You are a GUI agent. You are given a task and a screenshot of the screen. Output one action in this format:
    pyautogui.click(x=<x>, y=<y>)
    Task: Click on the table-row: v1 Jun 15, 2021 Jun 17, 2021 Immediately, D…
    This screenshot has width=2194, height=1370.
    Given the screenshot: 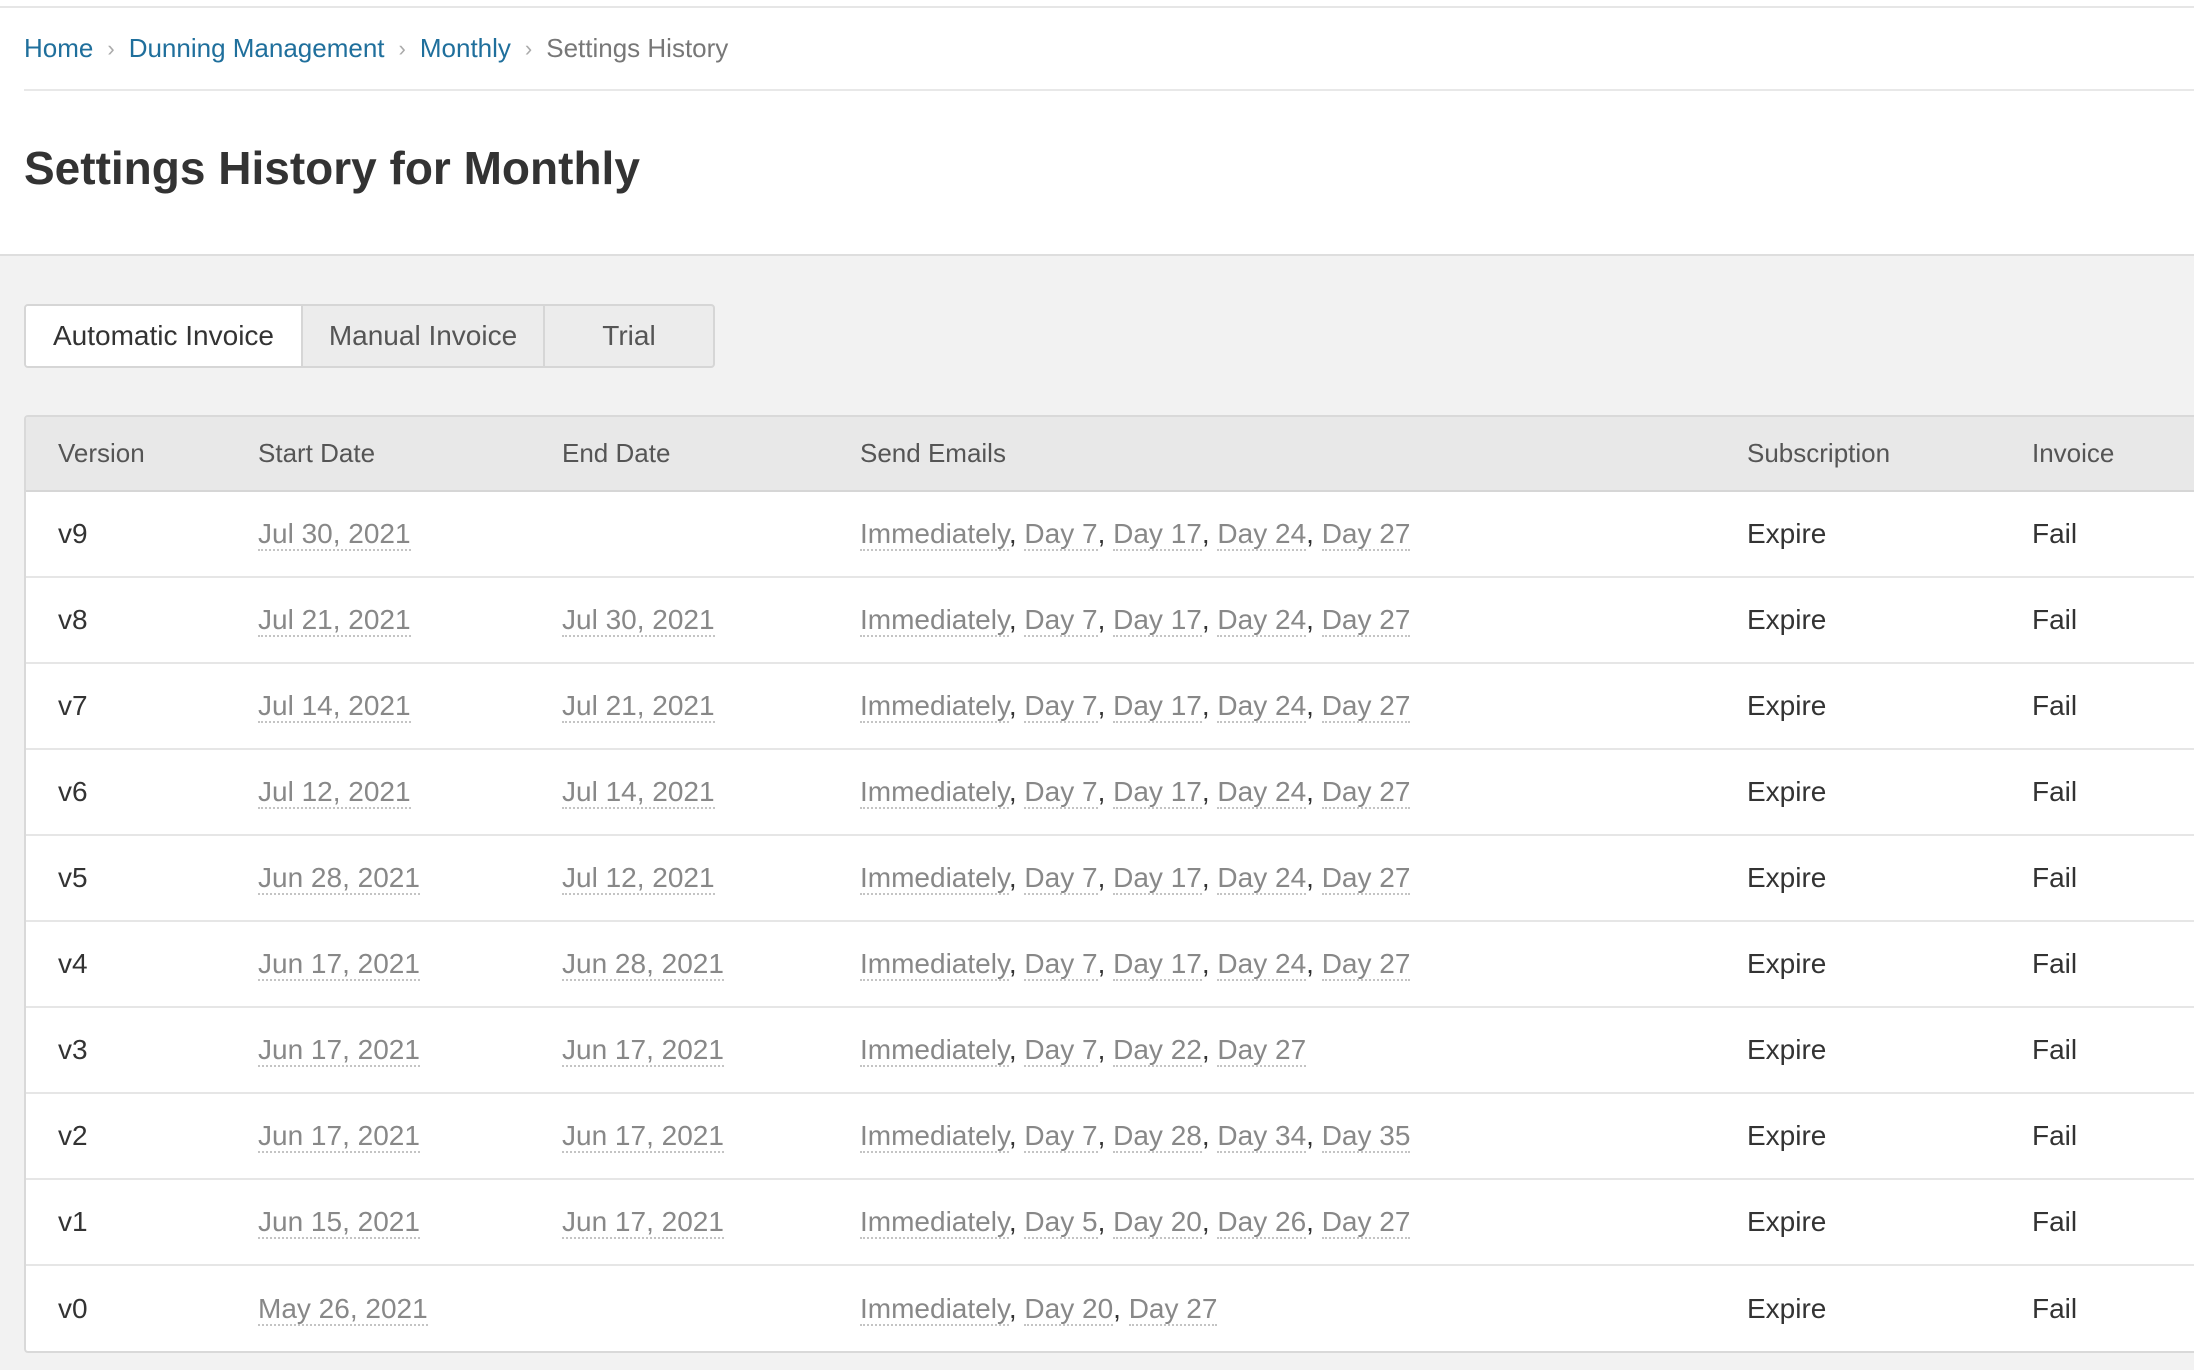 What is the action you would take?
    pyautogui.click(x=1110, y=1222)
    